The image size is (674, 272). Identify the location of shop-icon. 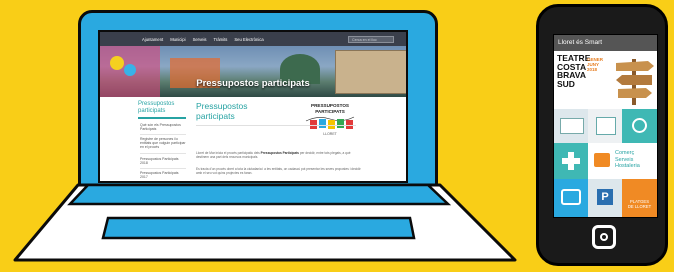
(602, 160).